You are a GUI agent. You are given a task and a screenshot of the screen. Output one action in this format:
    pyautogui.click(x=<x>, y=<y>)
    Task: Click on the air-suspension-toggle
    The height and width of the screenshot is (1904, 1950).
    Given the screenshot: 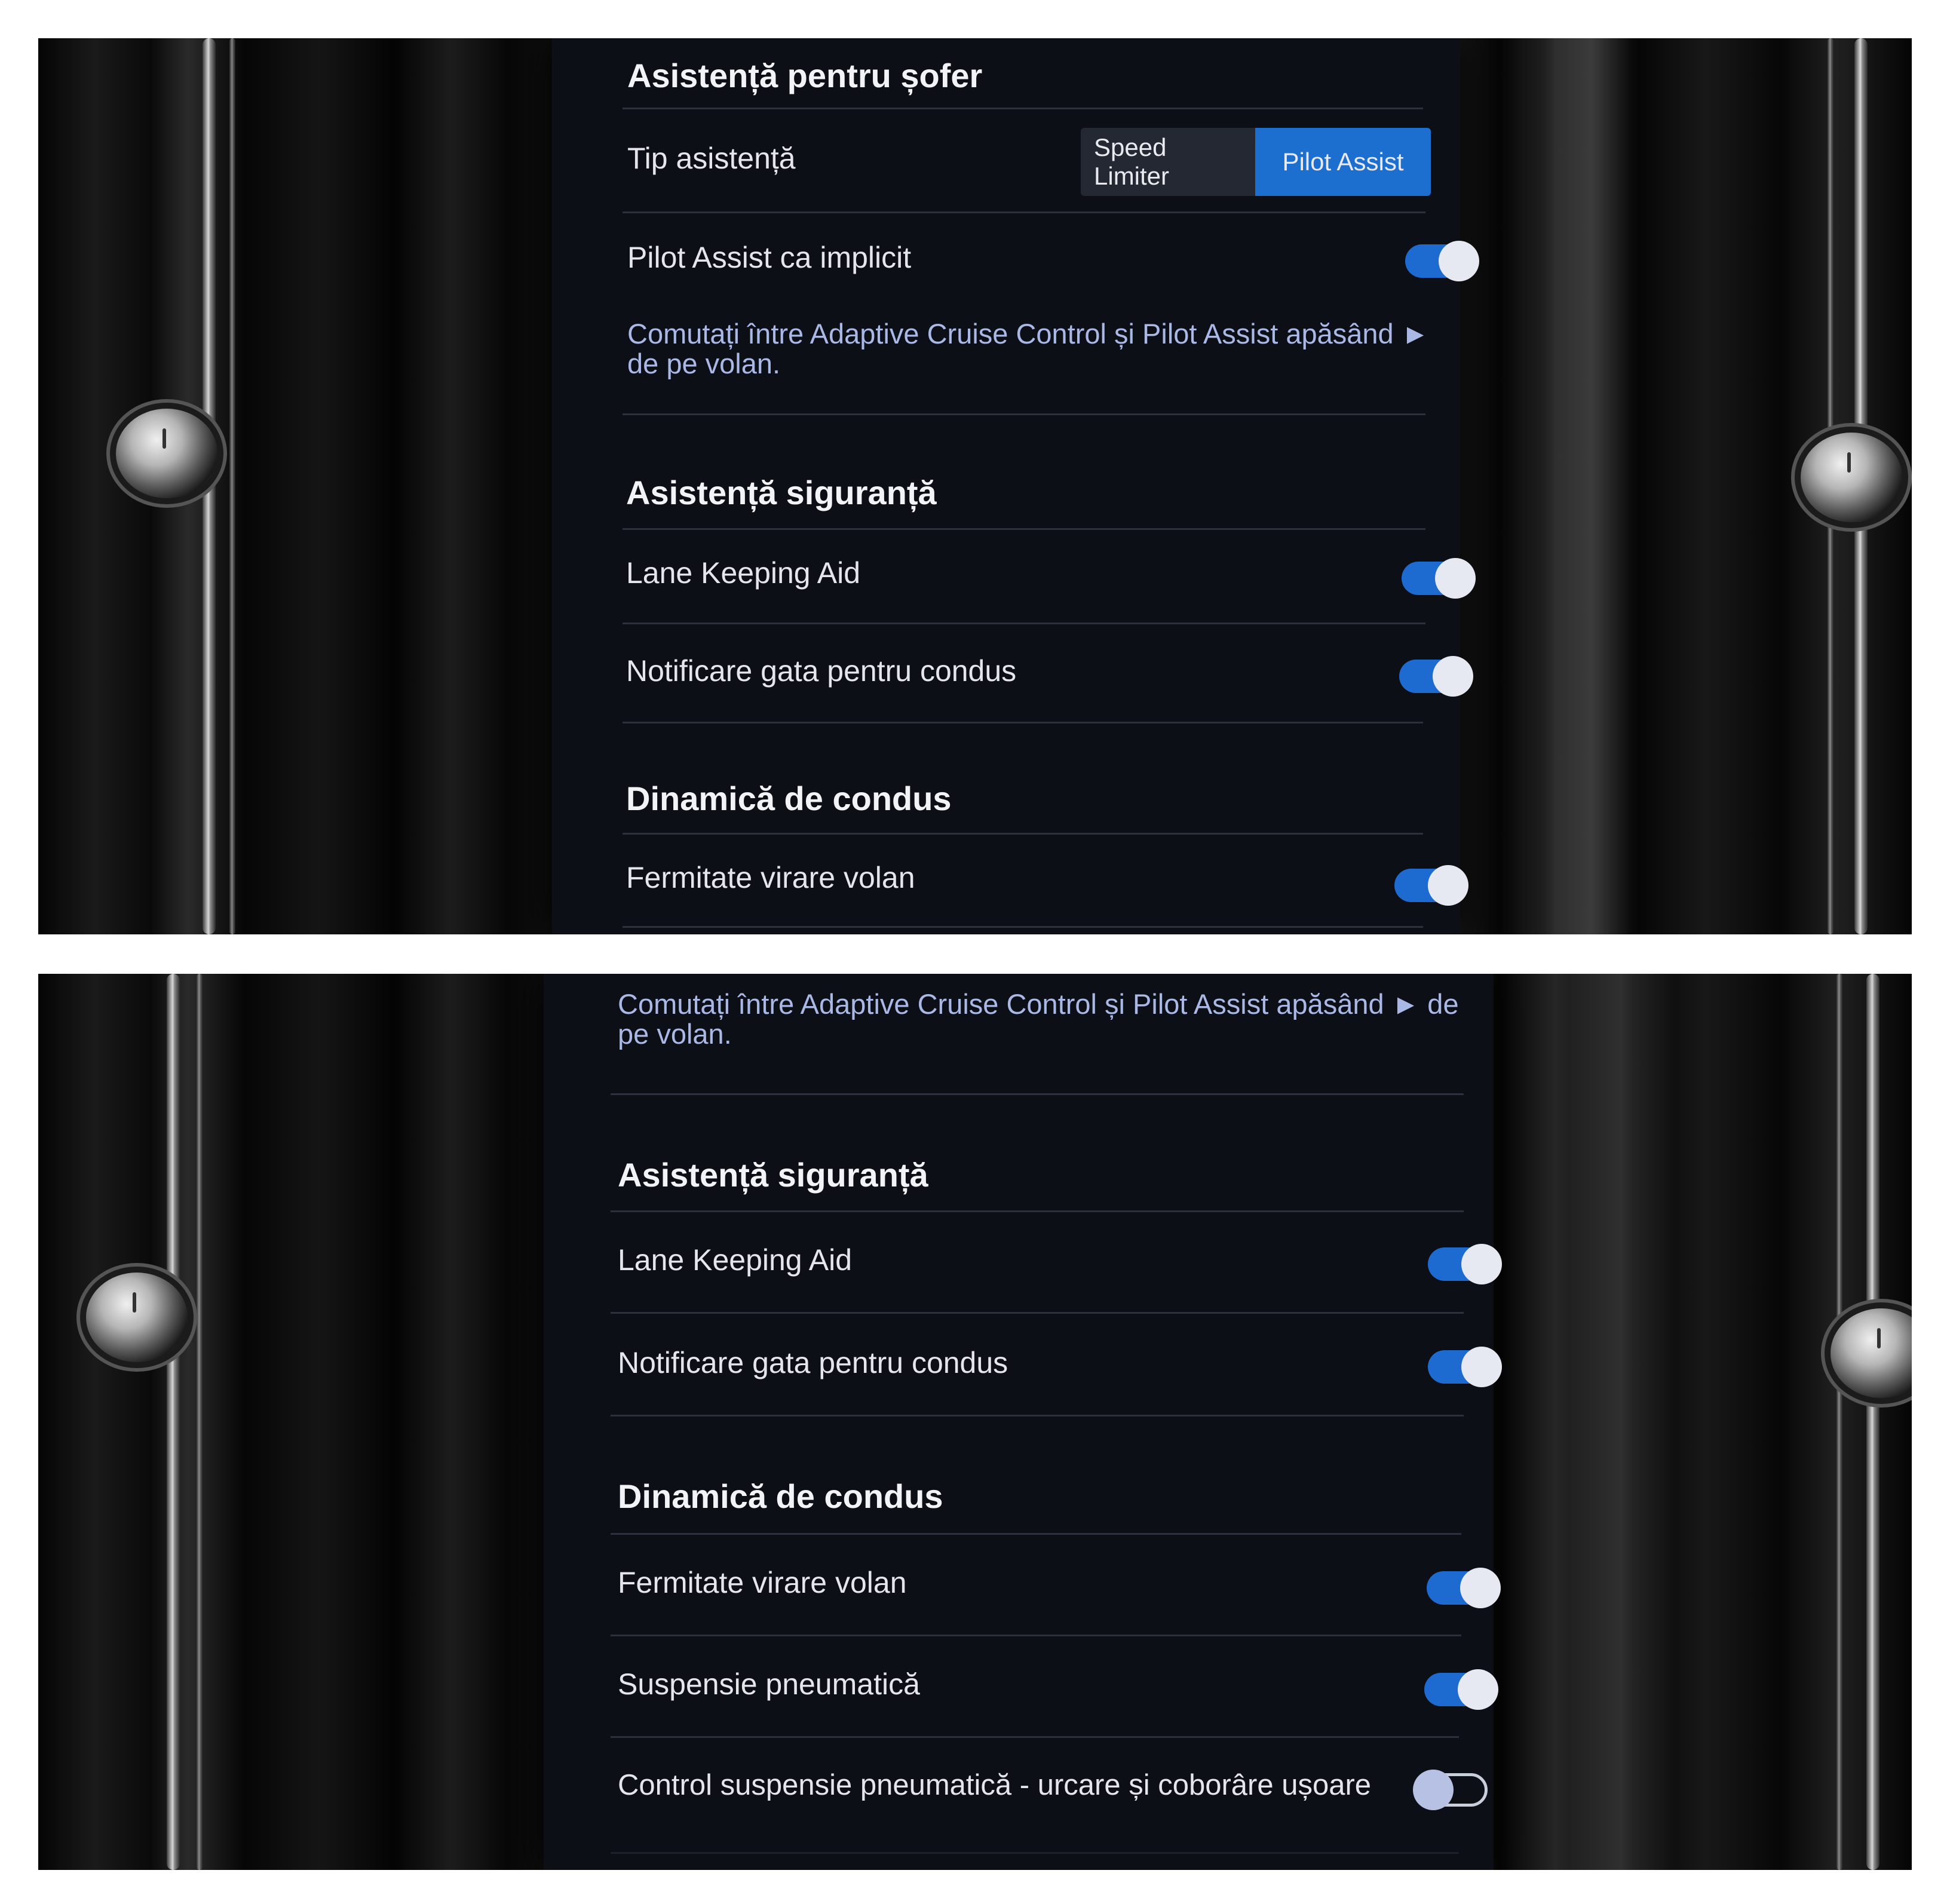 What is the action you would take?
    pyautogui.click(x=1461, y=1690)
    